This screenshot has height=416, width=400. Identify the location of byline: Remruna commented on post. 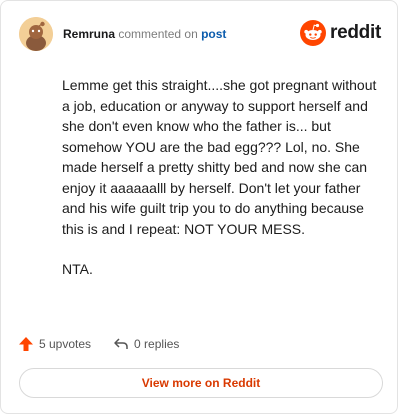
(144, 34).